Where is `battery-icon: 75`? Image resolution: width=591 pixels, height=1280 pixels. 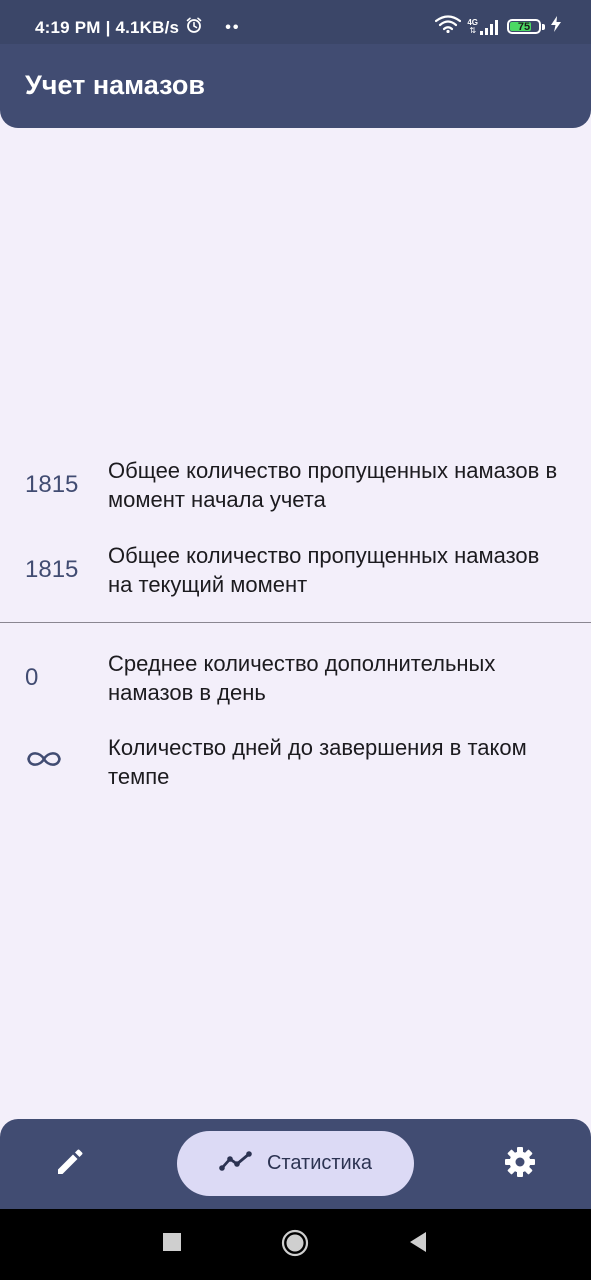
battery-icon: 75 is located at coordinates (526, 26).